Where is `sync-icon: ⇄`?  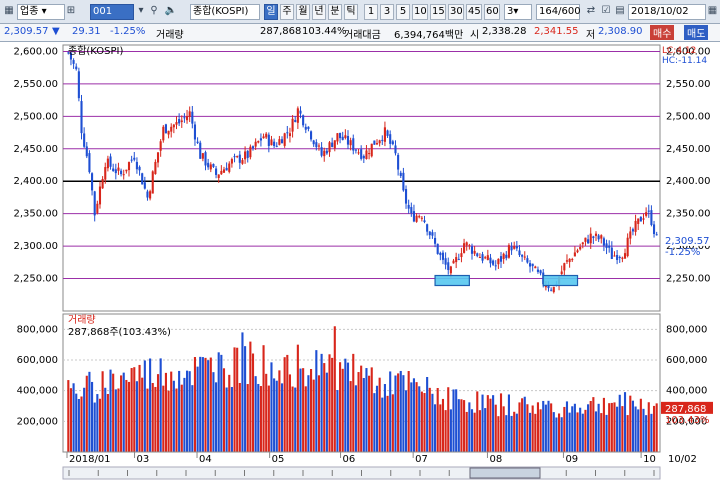
sync-icon: ⇄ is located at coordinates (591, 12).